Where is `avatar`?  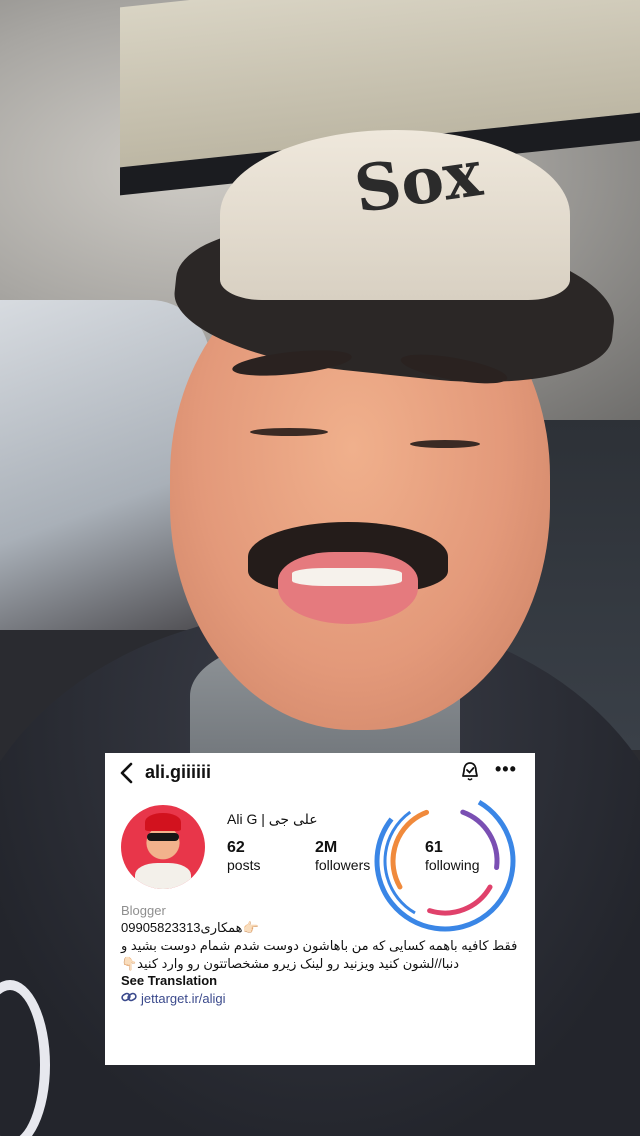
avatar is located at coordinates (163, 847).